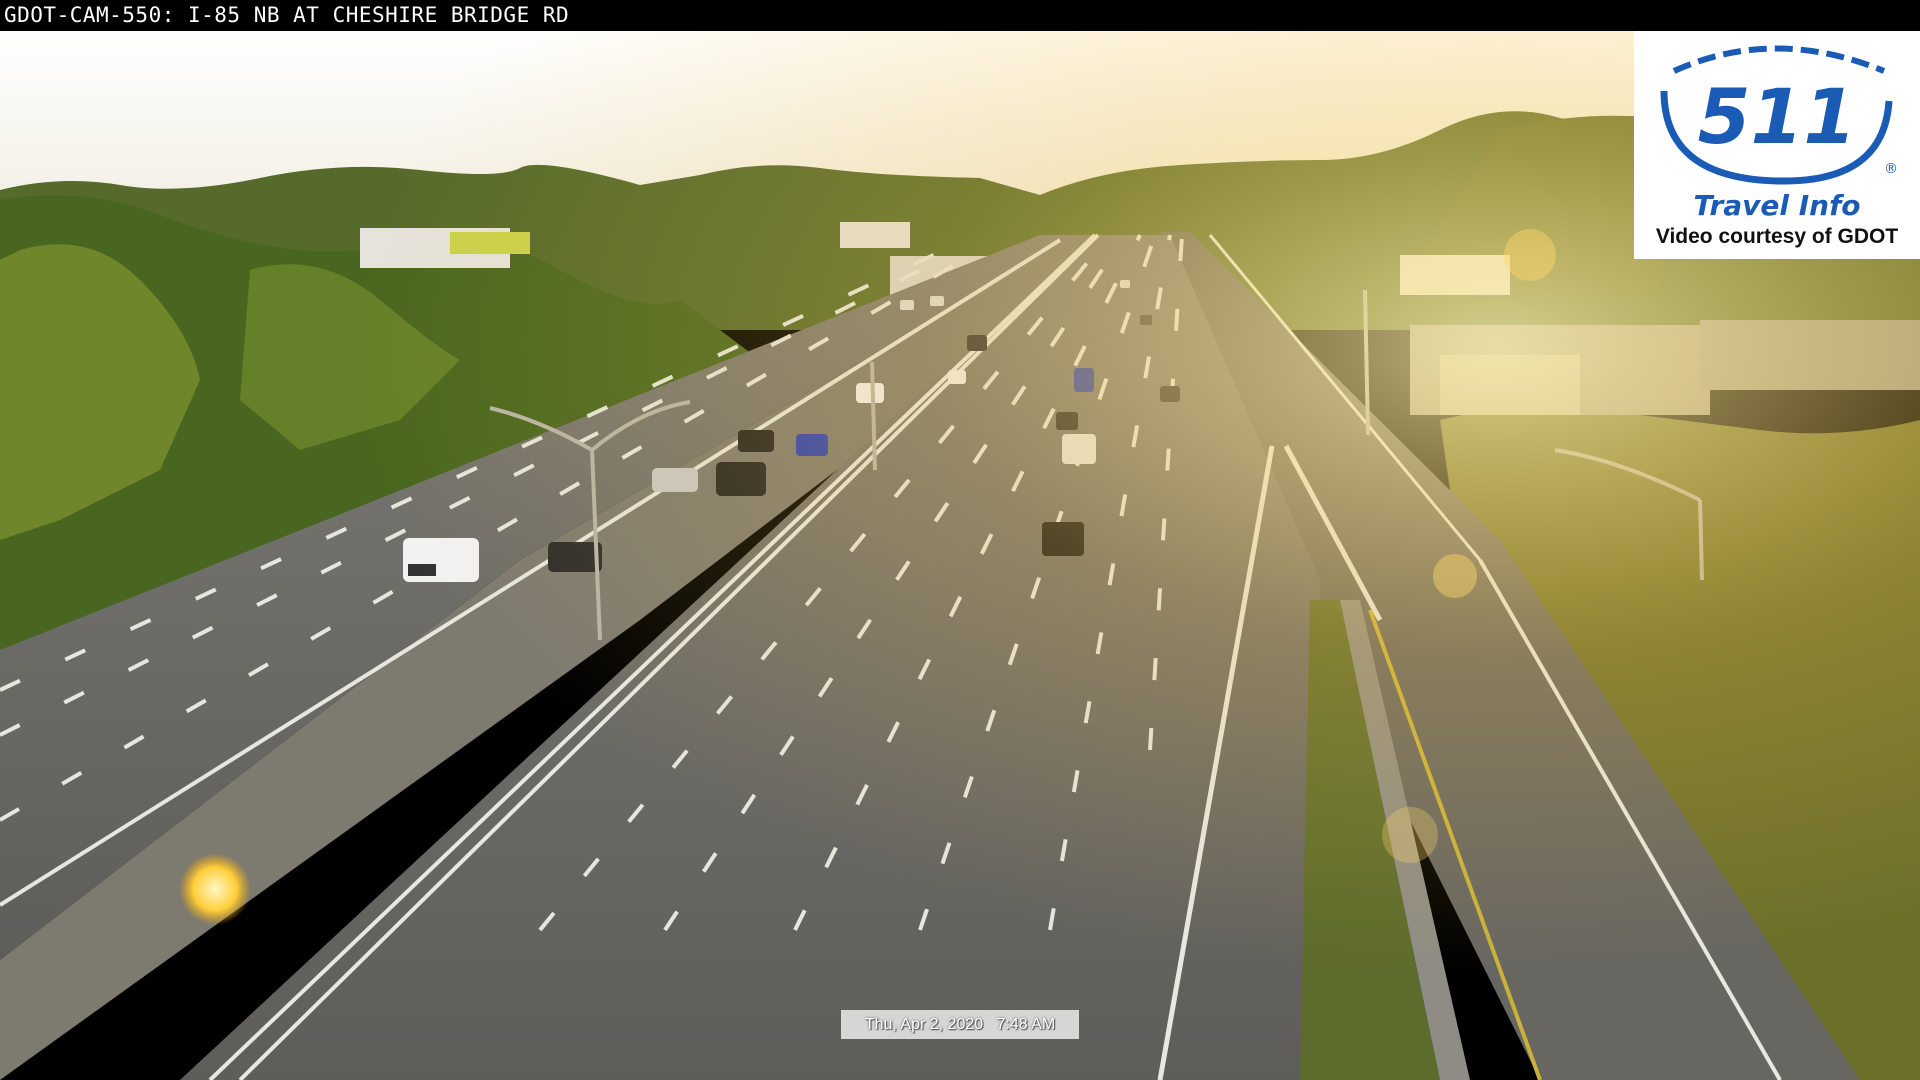 This screenshot has width=1920, height=1080. I want to click on timestamp-overlay: Thu, Apr 2, 2020 7:48 AM, so click(960, 1024).